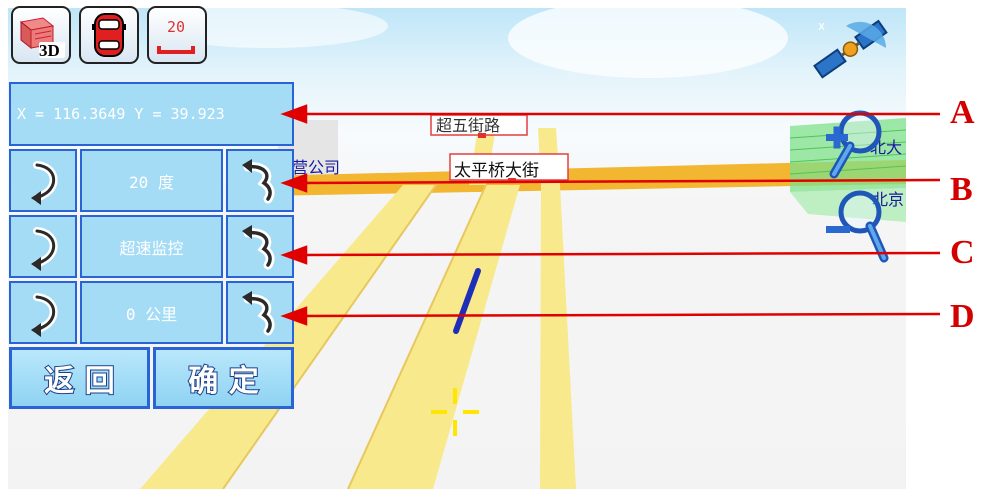  I want to click on coordinate-display: X = 116.3649 Y = 39.923, so click(151, 114).